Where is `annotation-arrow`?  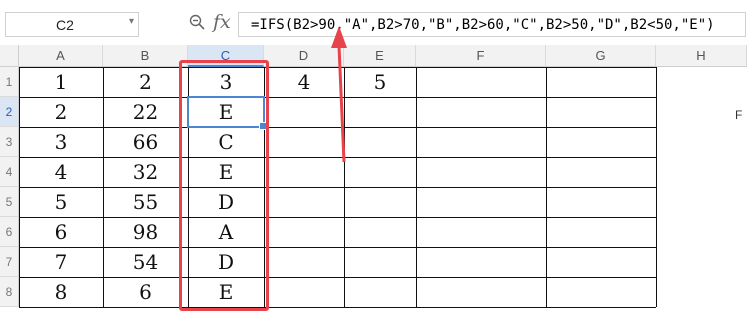 annotation-arrow is located at coordinates (339, 94).